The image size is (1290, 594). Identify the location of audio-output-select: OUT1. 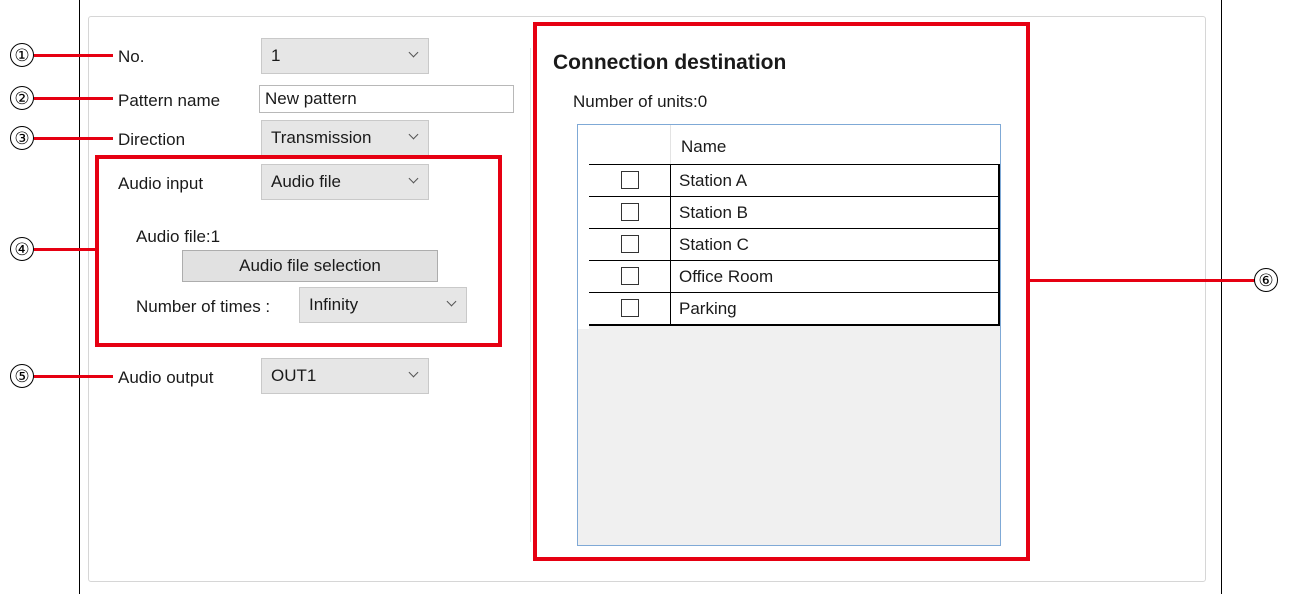
(345, 376).